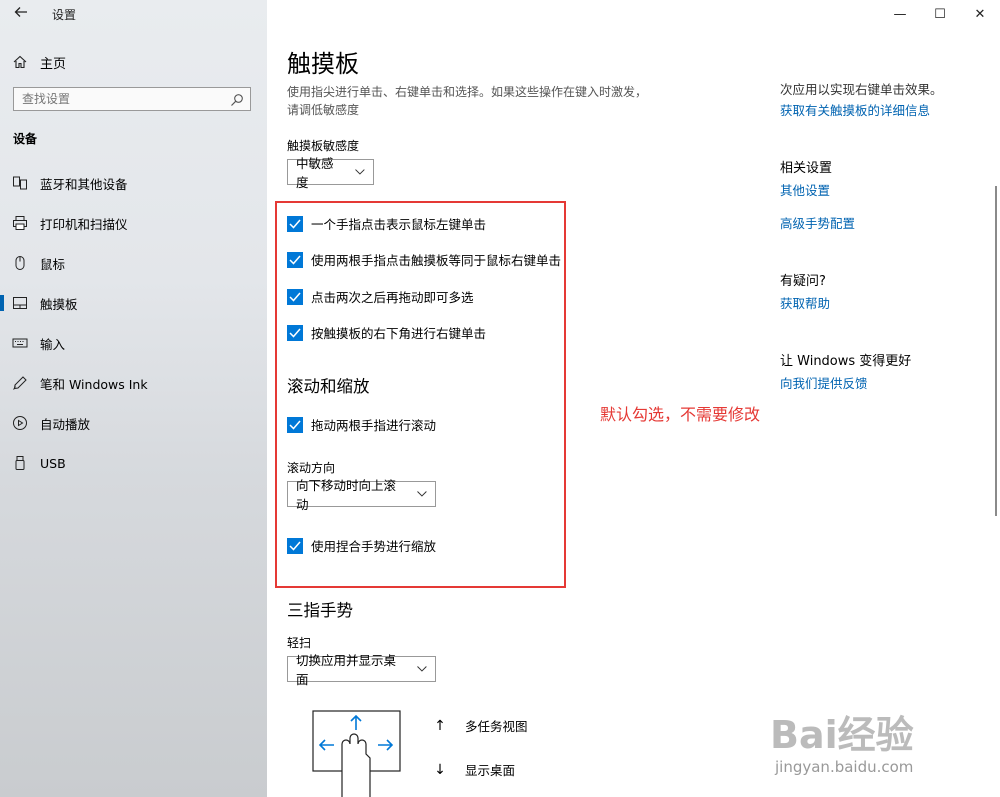  I want to click on arrow-down-icon: ↓, so click(440, 769).